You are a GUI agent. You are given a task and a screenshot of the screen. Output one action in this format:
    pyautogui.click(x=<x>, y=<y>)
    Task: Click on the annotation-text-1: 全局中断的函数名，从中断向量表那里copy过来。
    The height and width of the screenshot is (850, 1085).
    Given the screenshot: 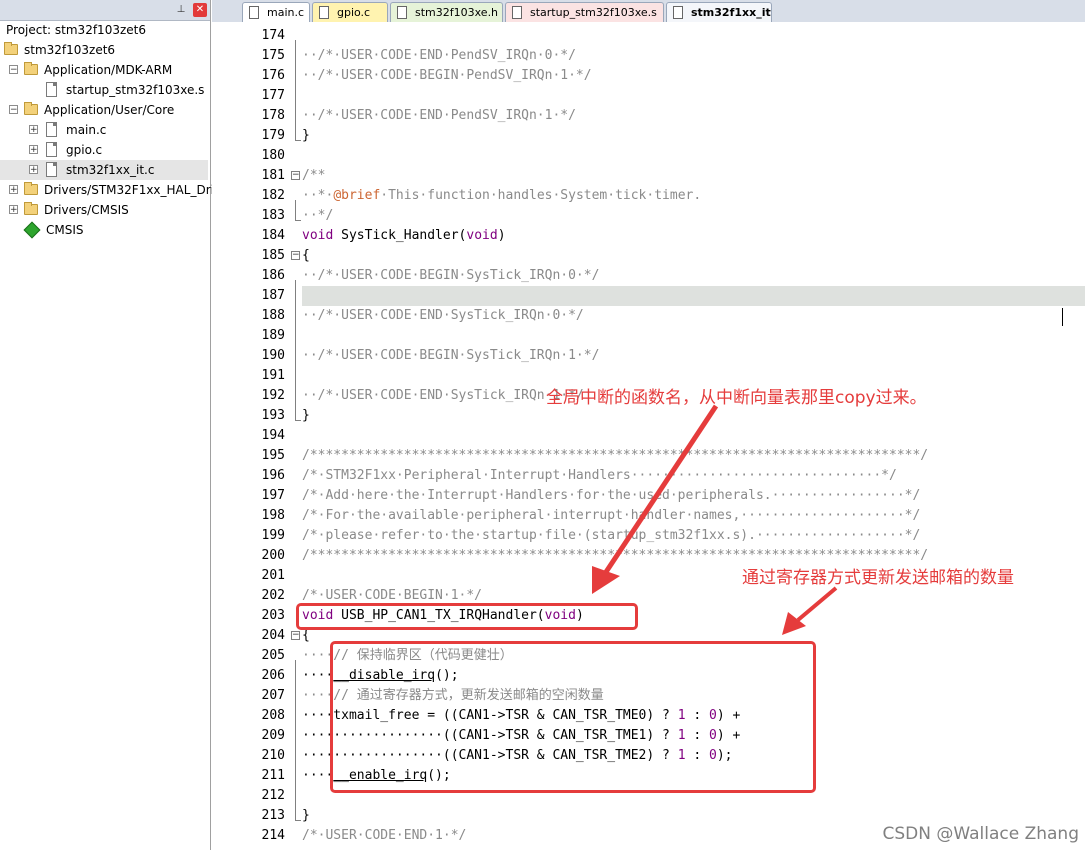 What is the action you would take?
    pyautogui.click(x=736, y=398)
    